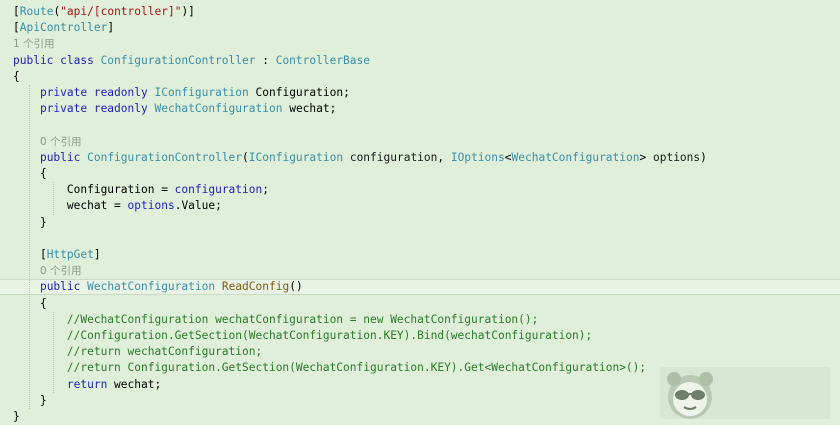 The width and height of the screenshot is (840, 425). I want to click on codelens-references: 1 个引用, so click(34, 44).